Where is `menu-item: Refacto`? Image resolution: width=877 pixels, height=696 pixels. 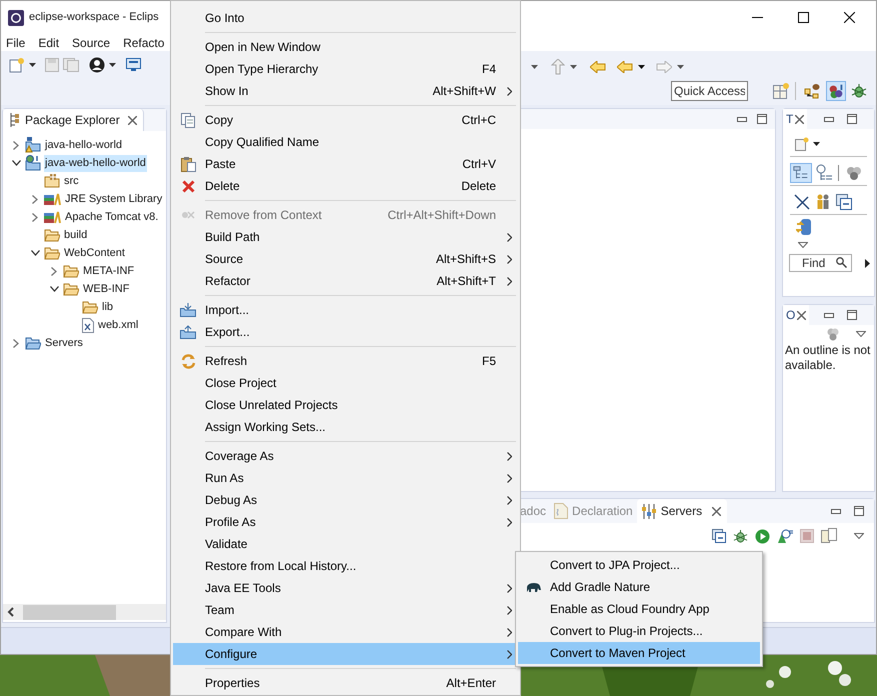
menu-item: Refacto is located at coordinates (143, 43).